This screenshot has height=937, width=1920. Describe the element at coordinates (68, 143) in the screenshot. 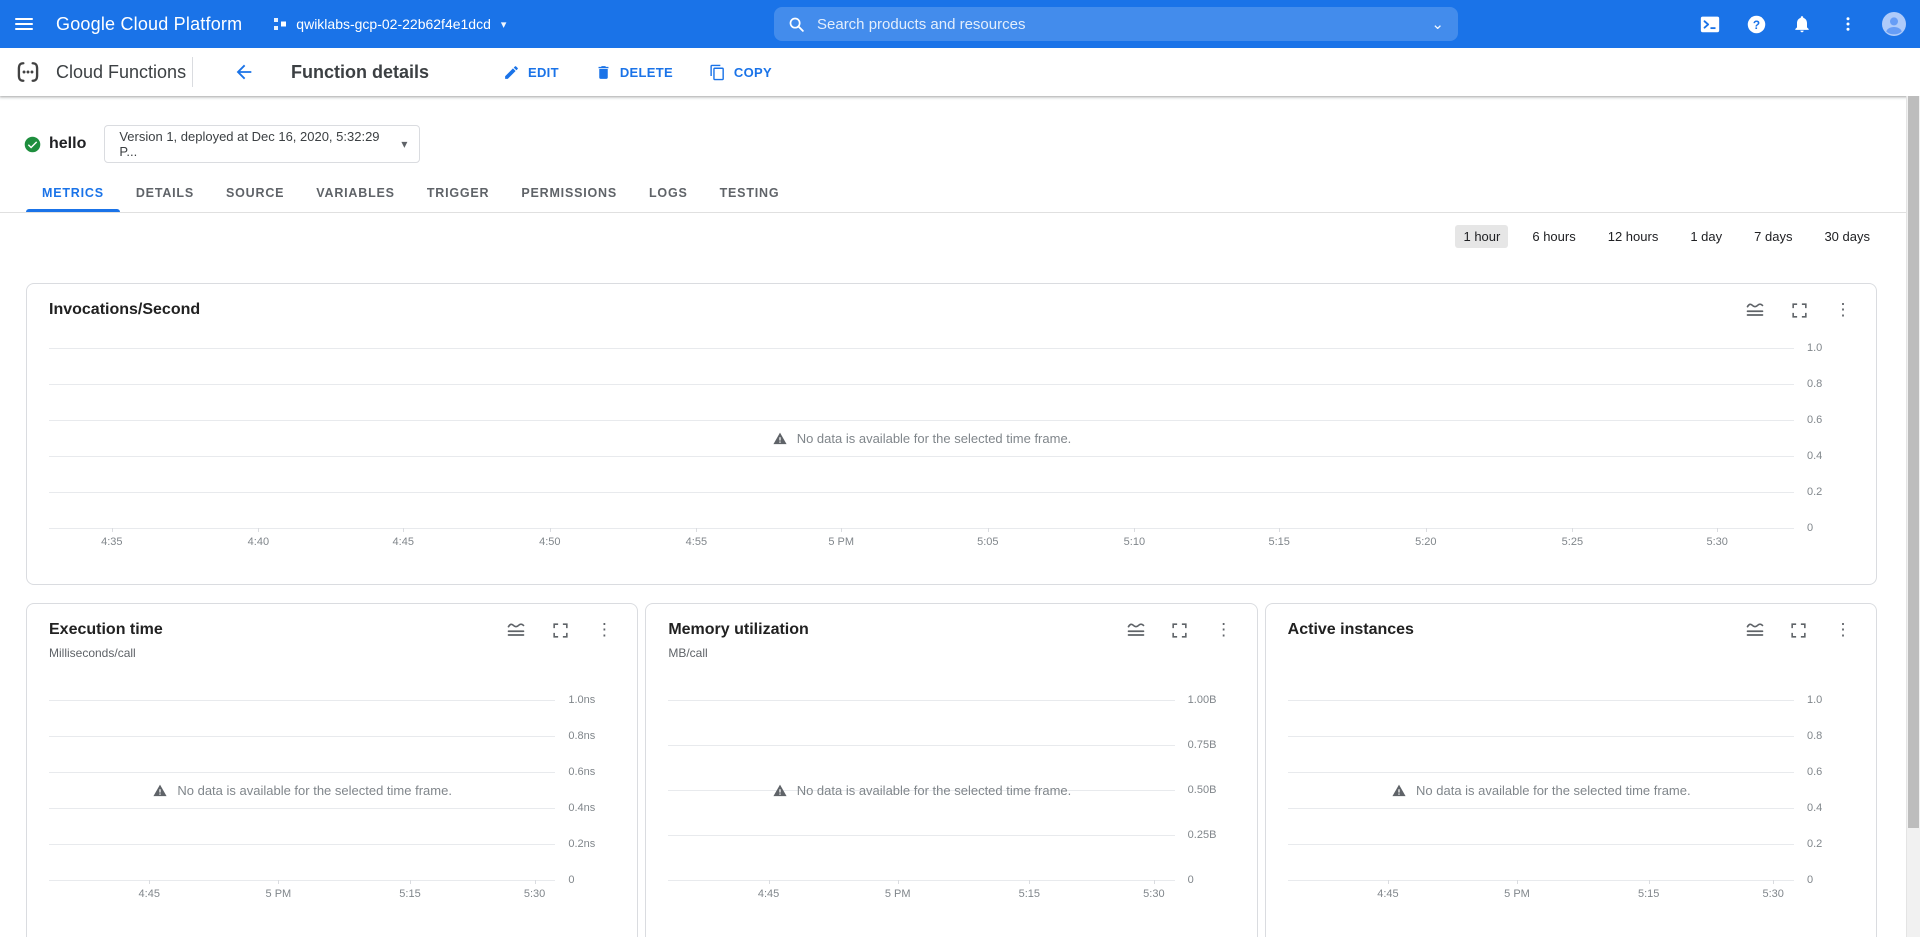

I see `function-name: hello` at that location.